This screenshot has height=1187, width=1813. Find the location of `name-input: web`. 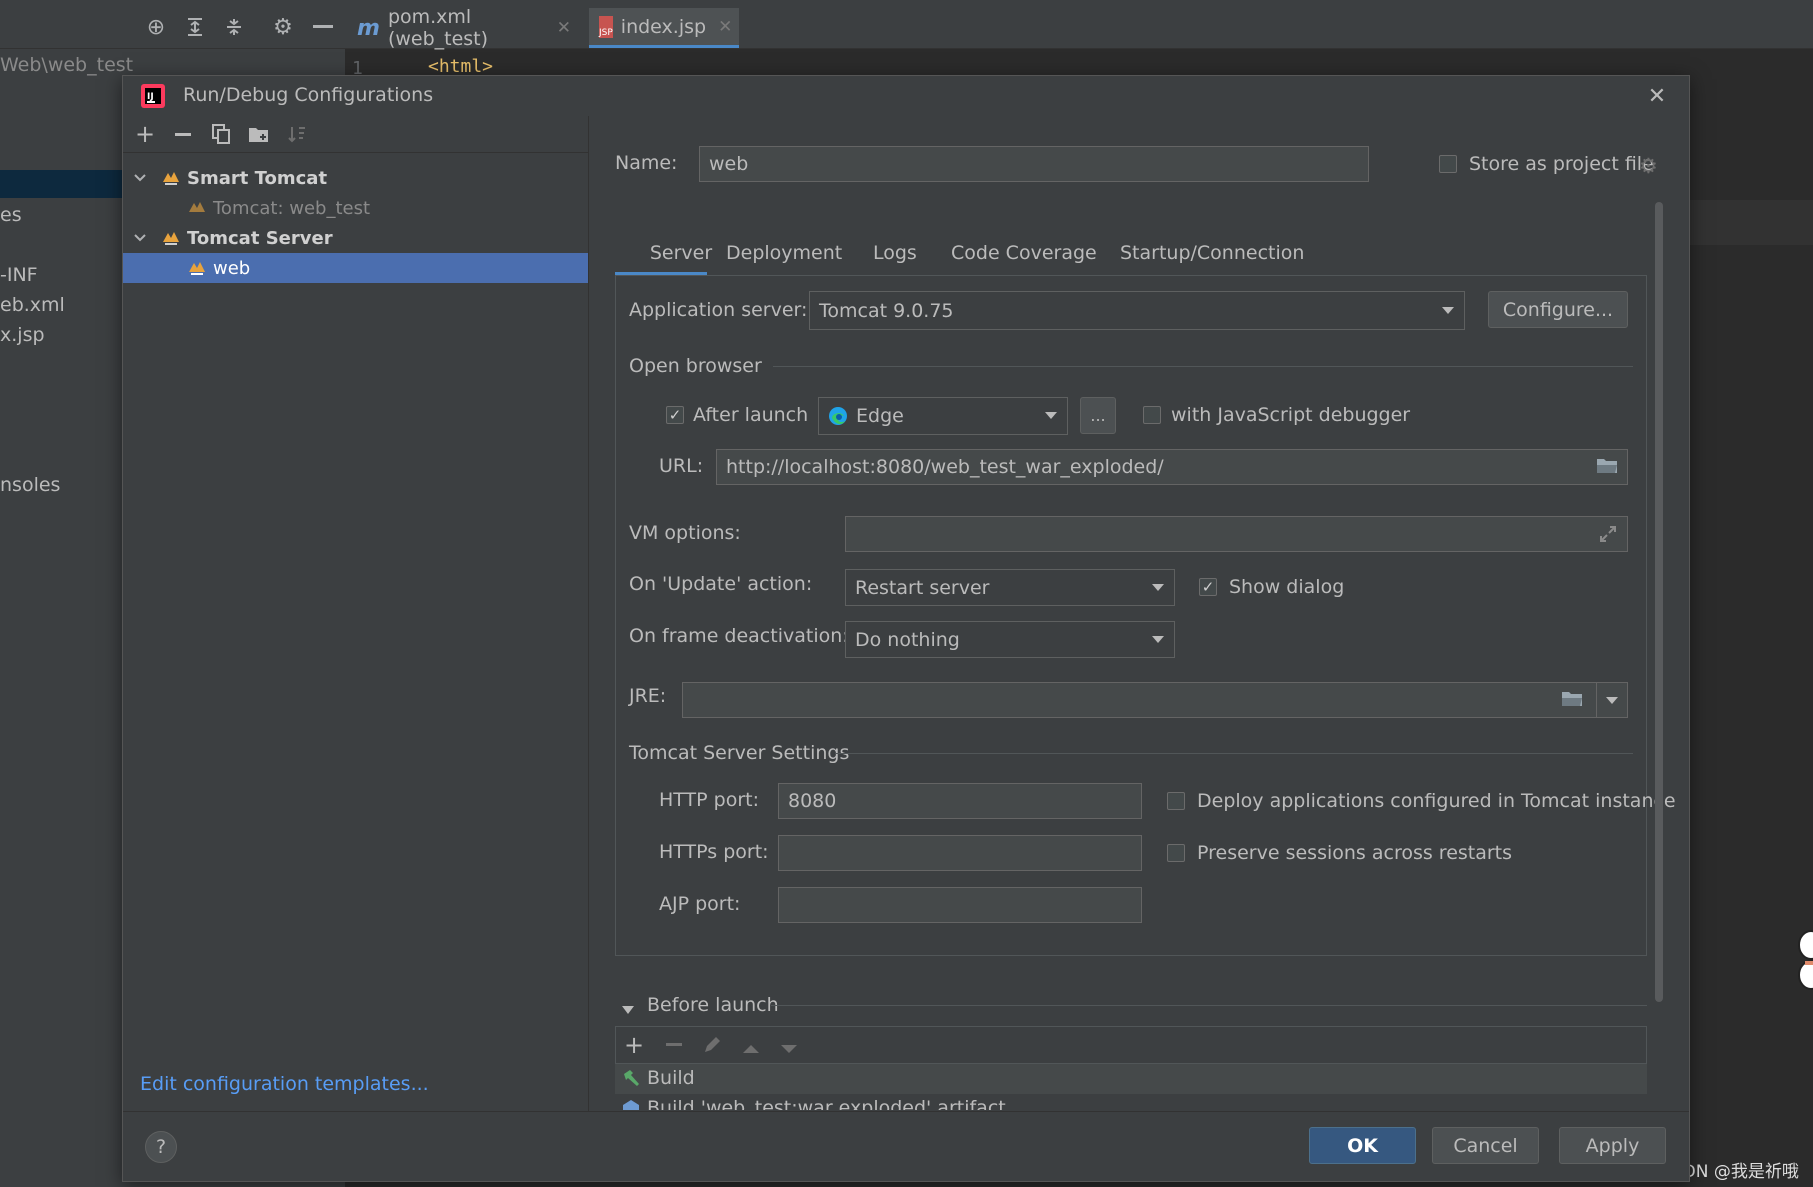

name-input: web is located at coordinates (1034, 164).